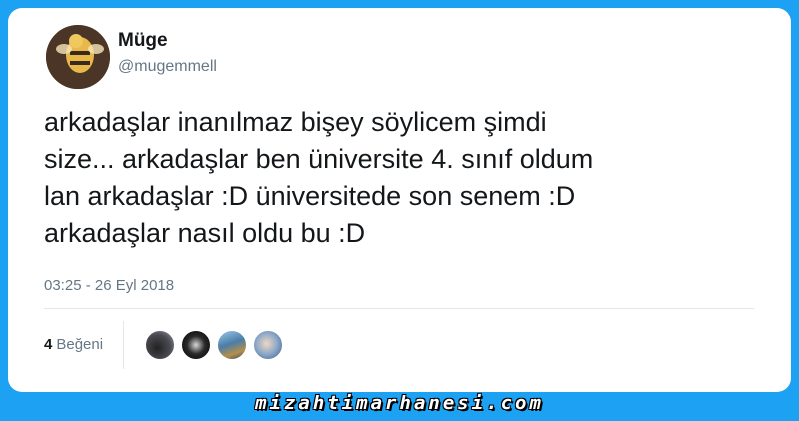  Describe the element at coordinates (214, 345) in the screenshot. I see `liker-avatars` at that location.